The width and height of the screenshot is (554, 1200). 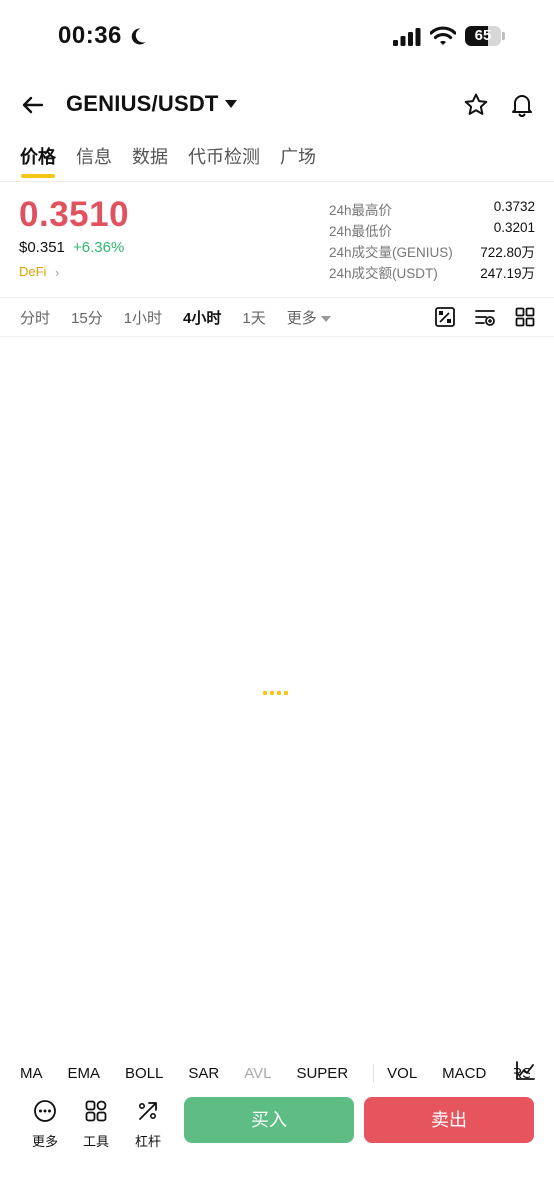 What do you see at coordinates (277, 336) in the screenshot?
I see `timeframe-divider` at bounding box center [277, 336].